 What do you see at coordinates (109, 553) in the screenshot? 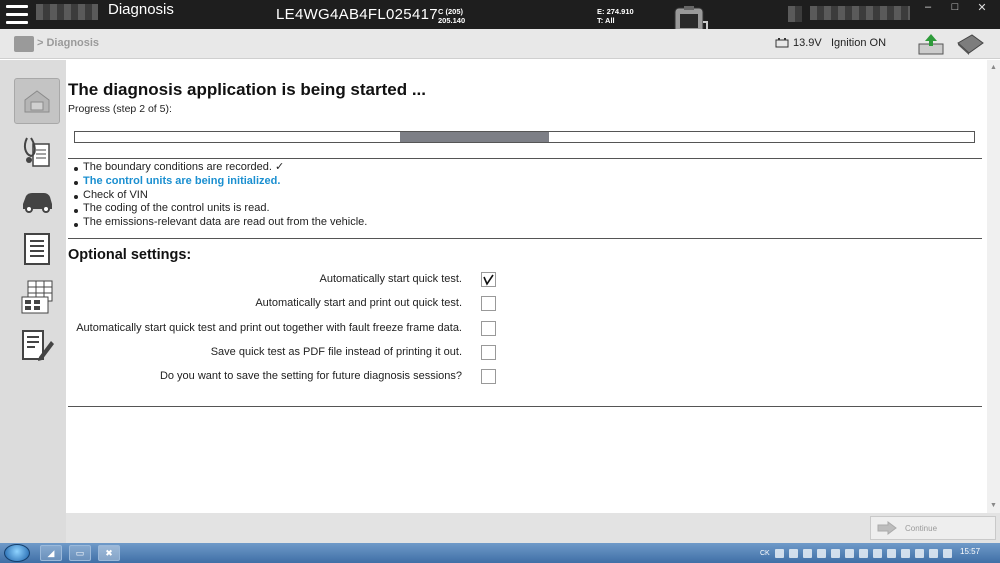
I see `taskbar-diagnosis-icon: ✖` at bounding box center [109, 553].